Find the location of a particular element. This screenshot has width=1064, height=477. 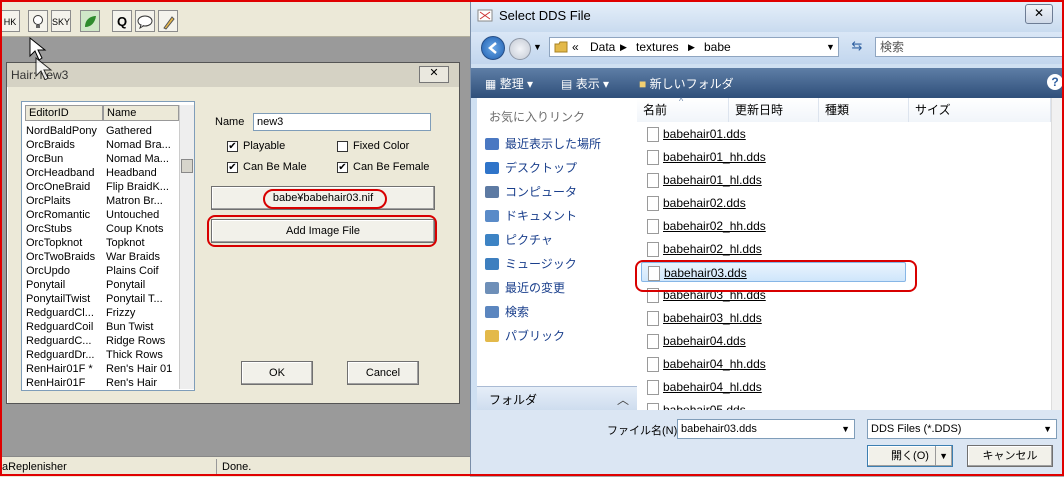

can-be-female-checkbox: ✔ is located at coordinates (342, 167).